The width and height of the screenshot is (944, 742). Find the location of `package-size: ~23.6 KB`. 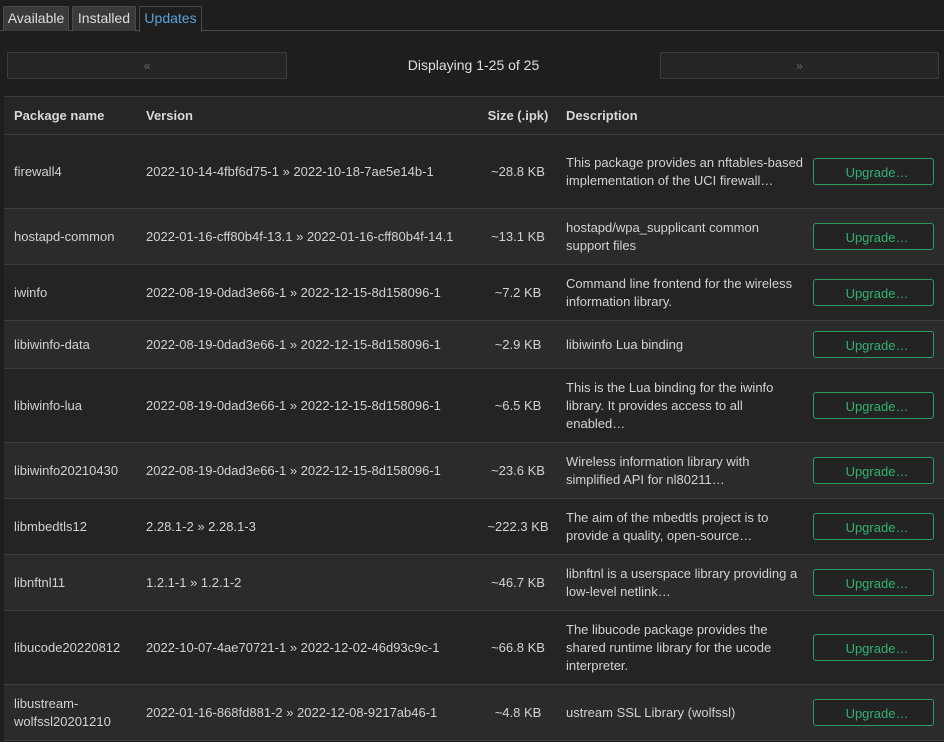

package-size: ~23.6 KB is located at coordinates (518, 470).